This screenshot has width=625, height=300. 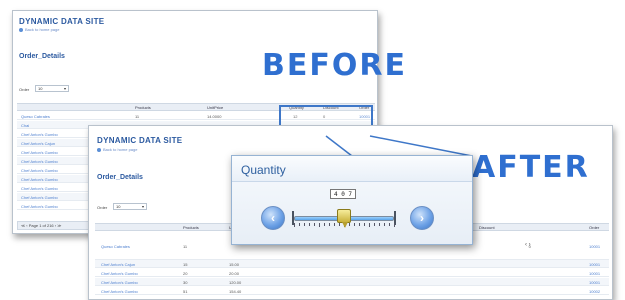 I want to click on row-discount: ‹ 0 ›, so click(x=528, y=245).